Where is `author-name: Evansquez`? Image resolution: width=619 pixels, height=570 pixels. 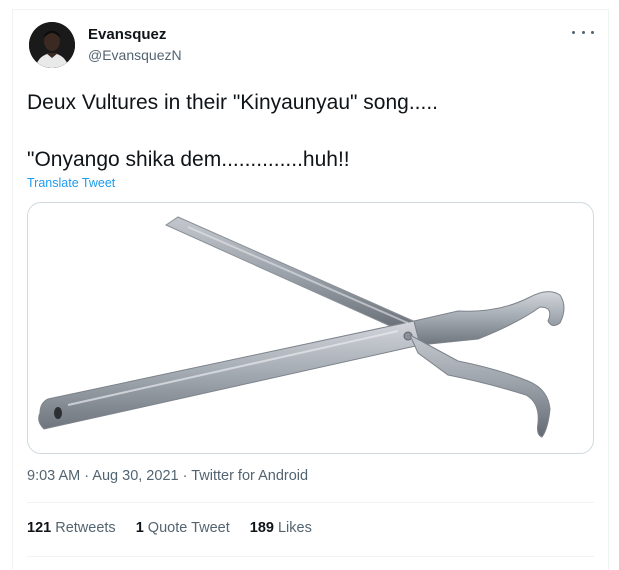
author-name: Evansquez is located at coordinates (127, 34).